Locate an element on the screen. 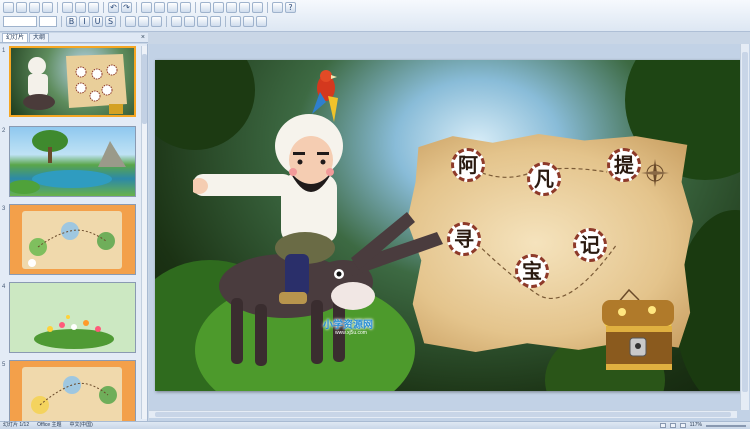 Image resolution: width=750 pixels, height=429 pixels. numbering-icon is located at coordinates (189, 21).